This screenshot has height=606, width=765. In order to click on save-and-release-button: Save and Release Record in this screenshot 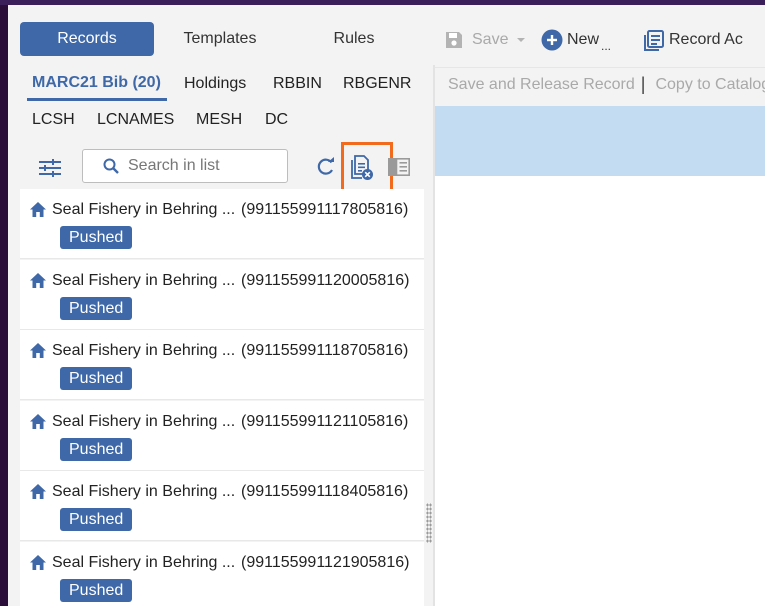, I will do `click(538, 85)`.